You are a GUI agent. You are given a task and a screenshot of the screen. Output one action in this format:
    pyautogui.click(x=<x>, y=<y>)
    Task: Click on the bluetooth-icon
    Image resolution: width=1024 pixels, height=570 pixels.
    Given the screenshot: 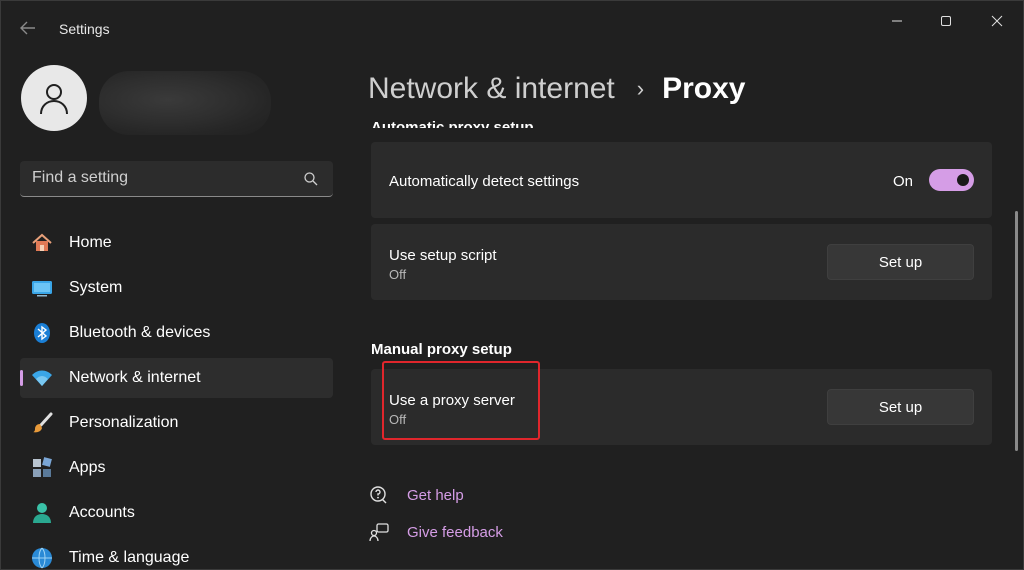 What is the action you would take?
    pyautogui.click(x=42, y=333)
    